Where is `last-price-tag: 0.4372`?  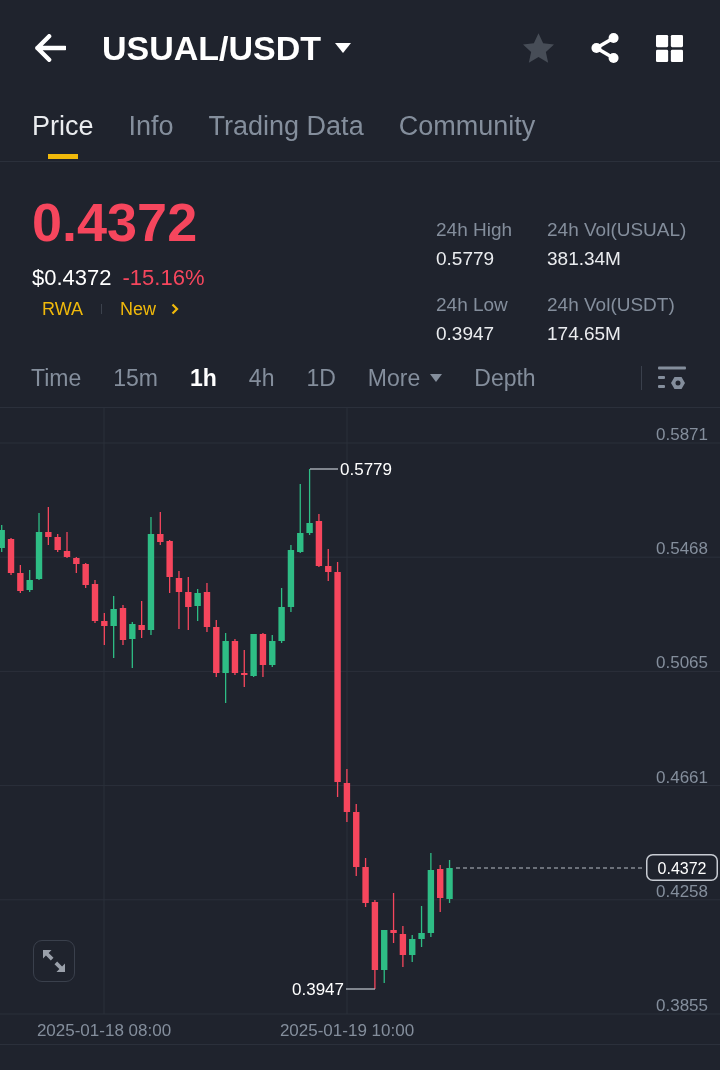
last-price-tag: 0.4372 is located at coordinates (682, 867).